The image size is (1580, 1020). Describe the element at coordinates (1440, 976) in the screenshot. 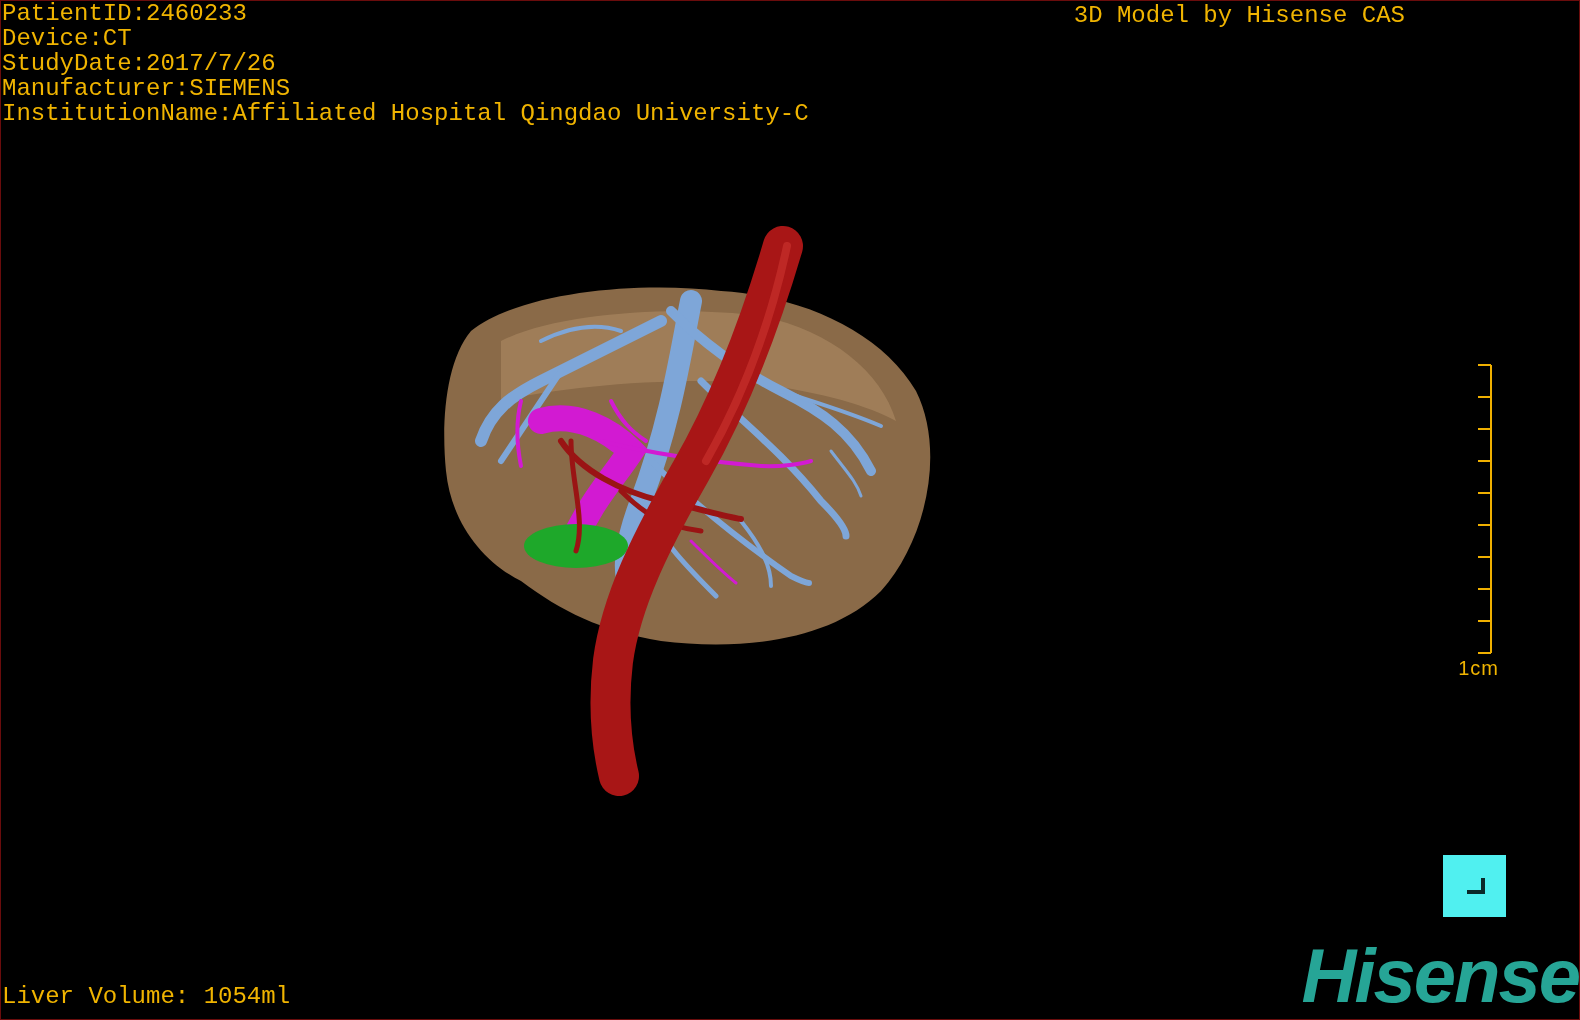

I see `brand-logo: Hisense` at that location.